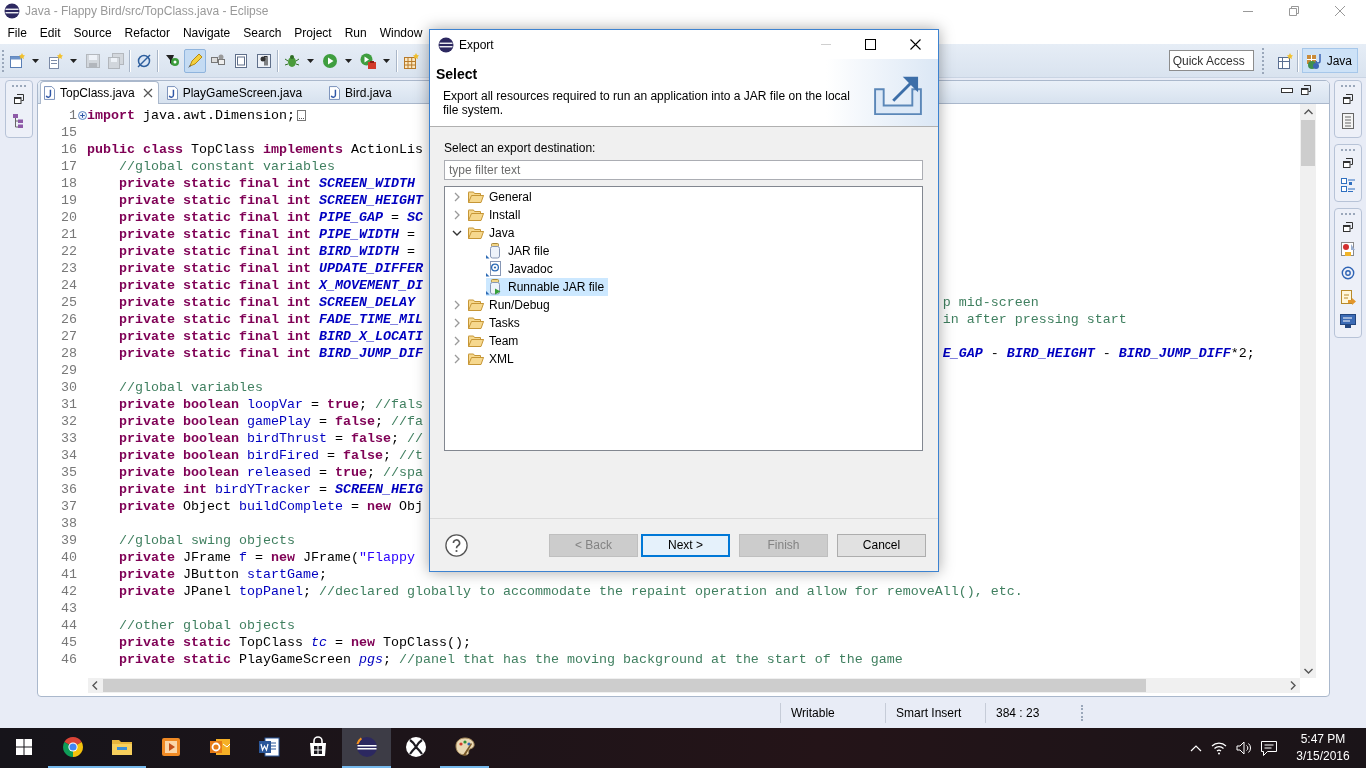  I want to click on wizard-button: Cancel, so click(881, 545).